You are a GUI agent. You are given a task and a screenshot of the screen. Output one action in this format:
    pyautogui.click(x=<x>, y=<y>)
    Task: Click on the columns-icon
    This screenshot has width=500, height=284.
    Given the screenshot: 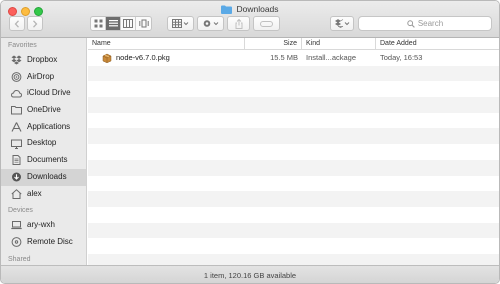 What is the action you would take?
    pyautogui.click(x=128, y=23)
    